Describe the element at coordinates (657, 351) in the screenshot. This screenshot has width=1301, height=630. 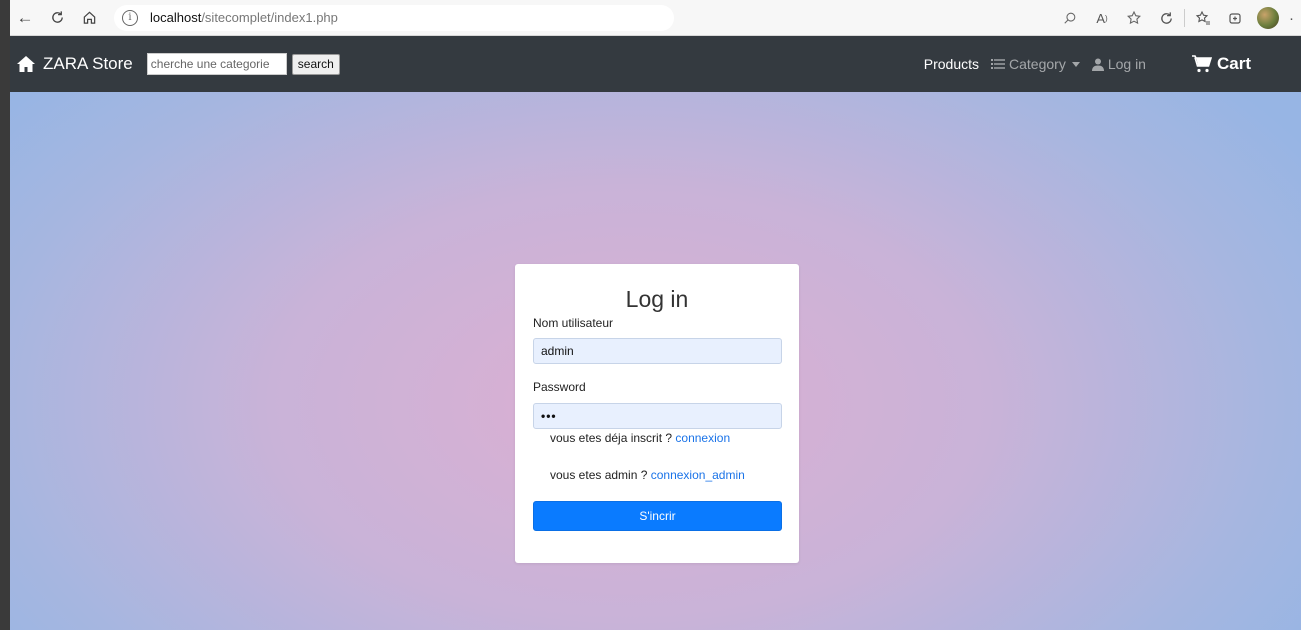
I see `username-field: admin` at that location.